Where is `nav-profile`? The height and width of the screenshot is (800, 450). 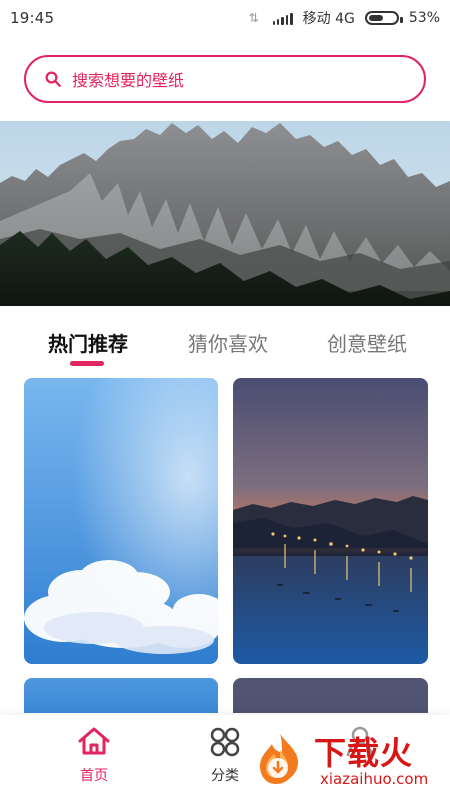 nav-profile is located at coordinates (360, 755).